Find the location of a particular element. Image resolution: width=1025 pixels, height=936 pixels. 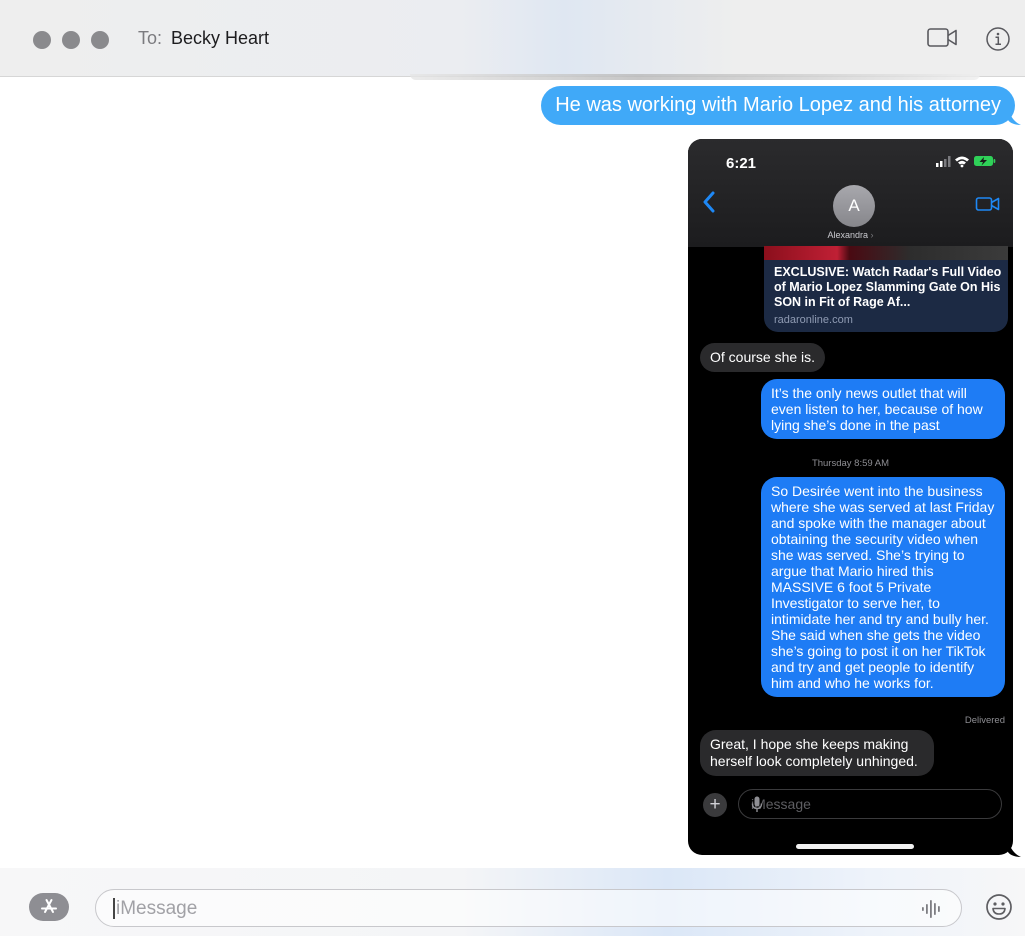

contact-name-row: Alexandra › is located at coordinates (850, 235).